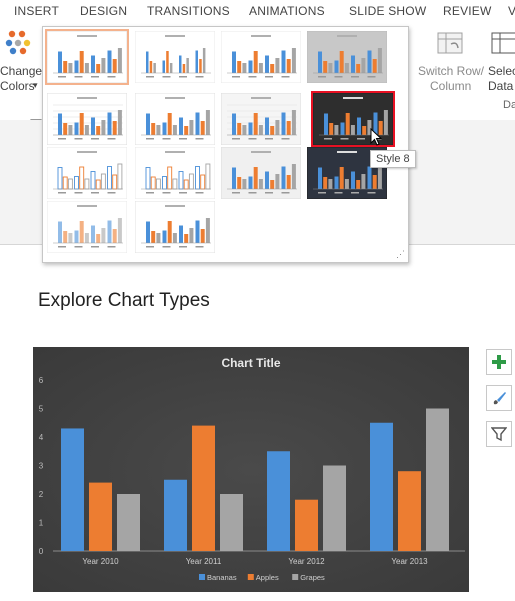 This screenshot has height=601, width=515. What do you see at coordinates (312, 577) in the screenshot?
I see `legend-label-grapes: Grapes` at bounding box center [312, 577].